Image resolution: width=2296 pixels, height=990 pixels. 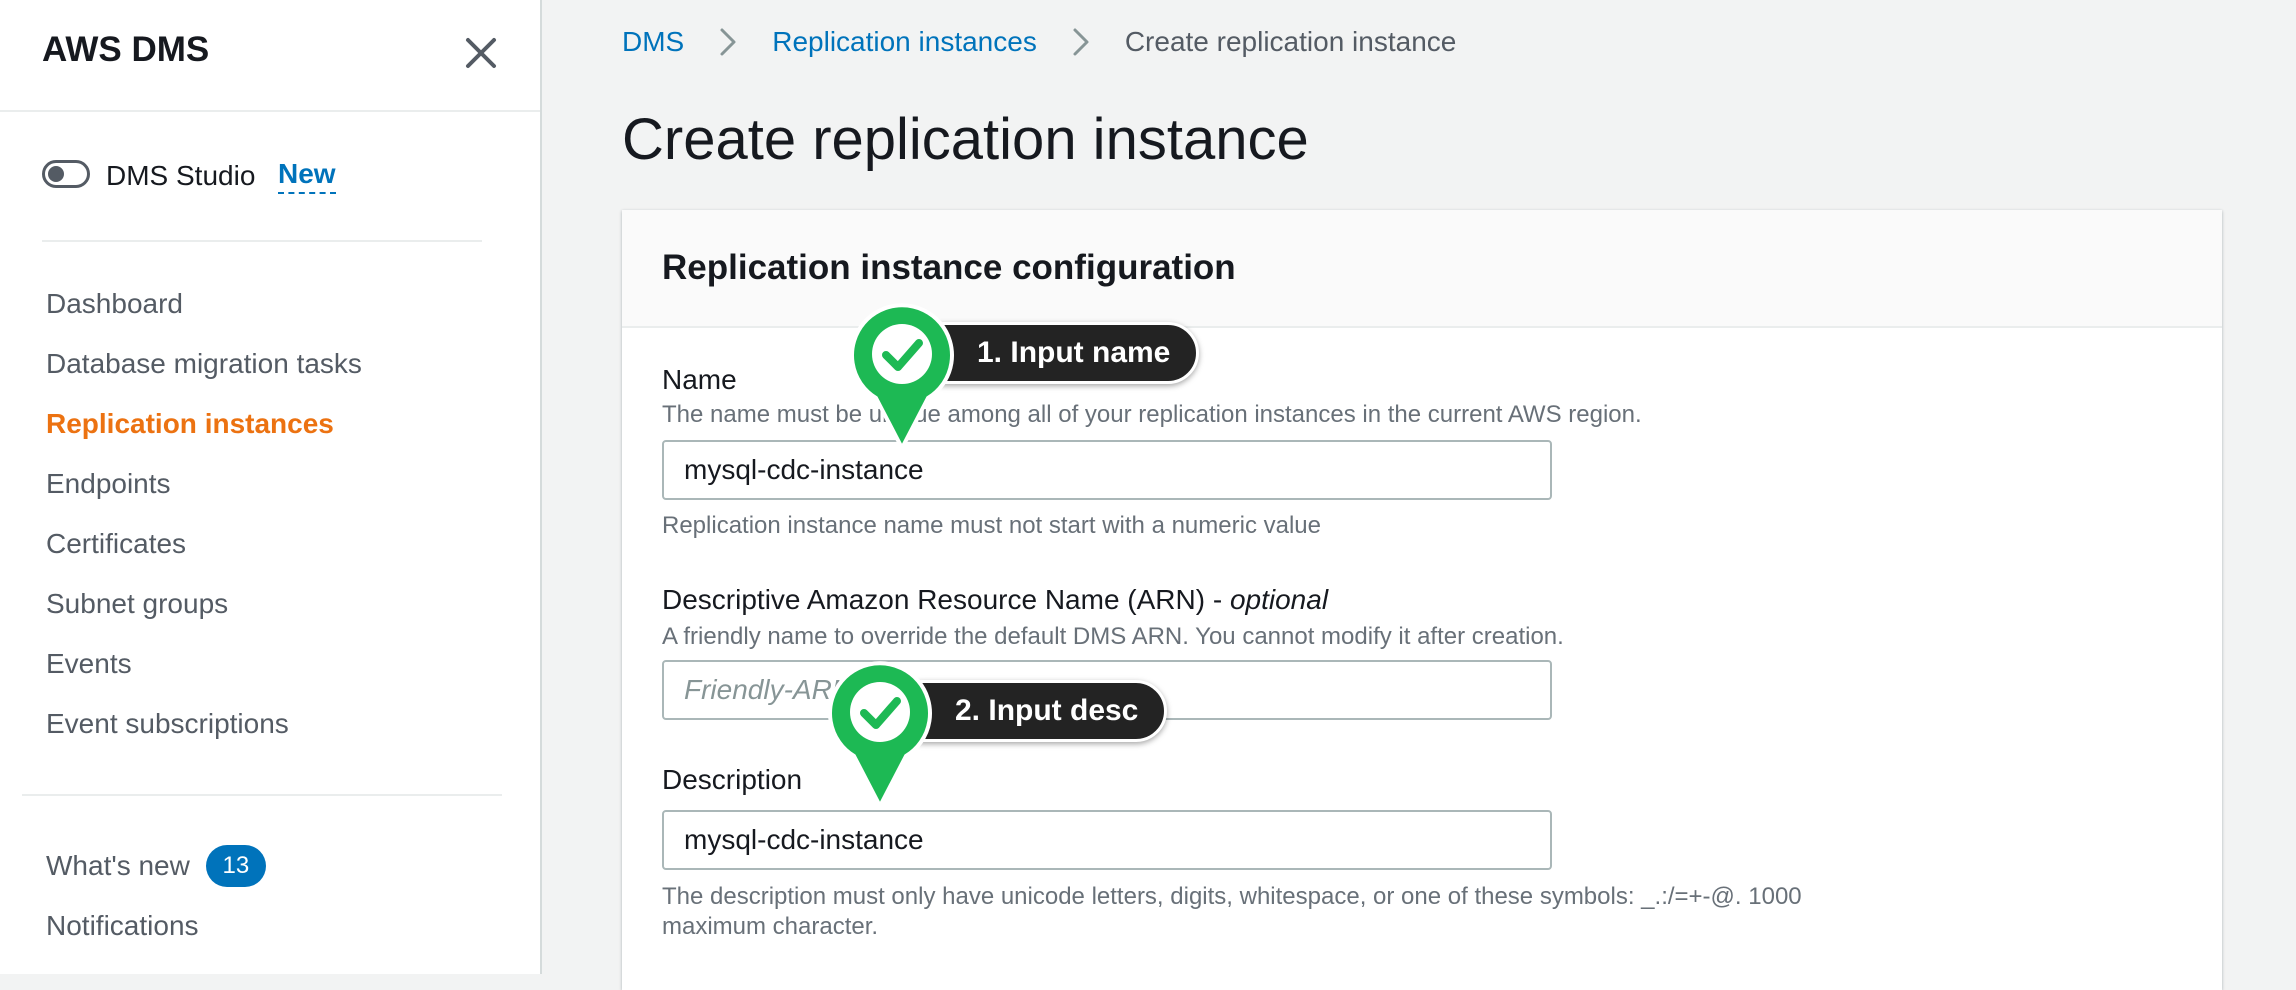 I want to click on sidebar-item-events: Events, so click(x=204, y=674).